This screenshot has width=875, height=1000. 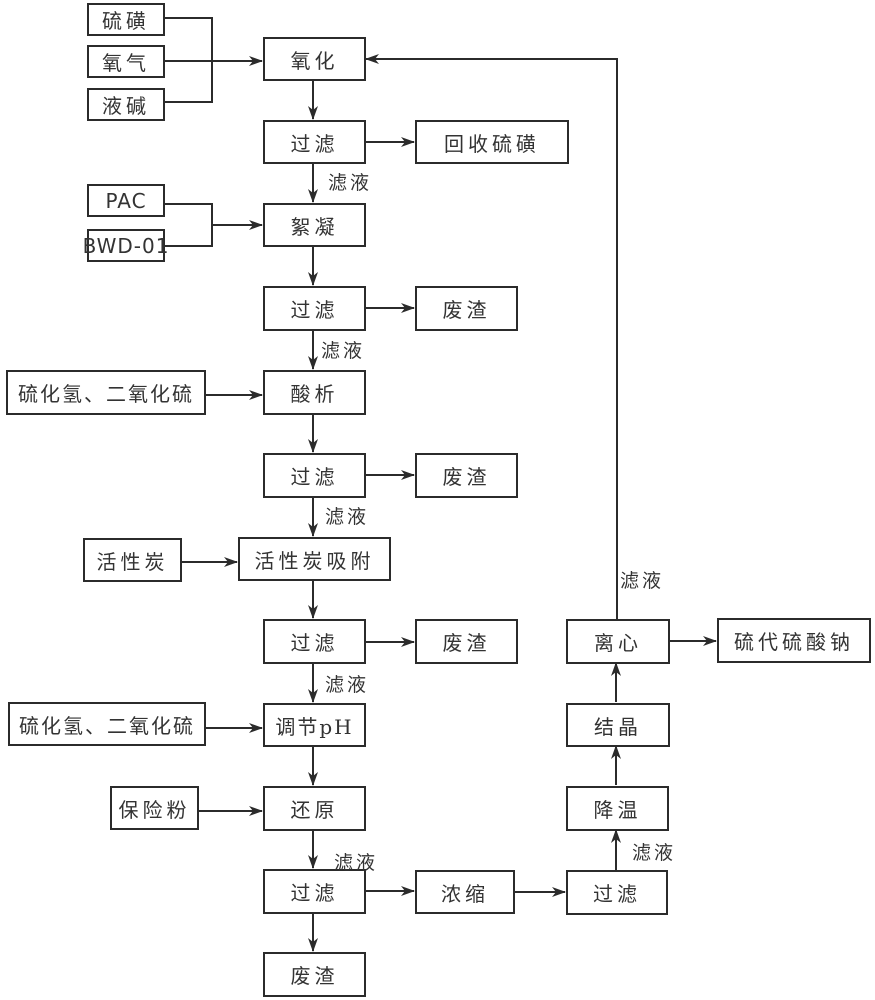 What do you see at coordinates (794, 640) in the screenshot?
I see `product-sodium-thiosulfate: 硫代硫酸钠` at bounding box center [794, 640].